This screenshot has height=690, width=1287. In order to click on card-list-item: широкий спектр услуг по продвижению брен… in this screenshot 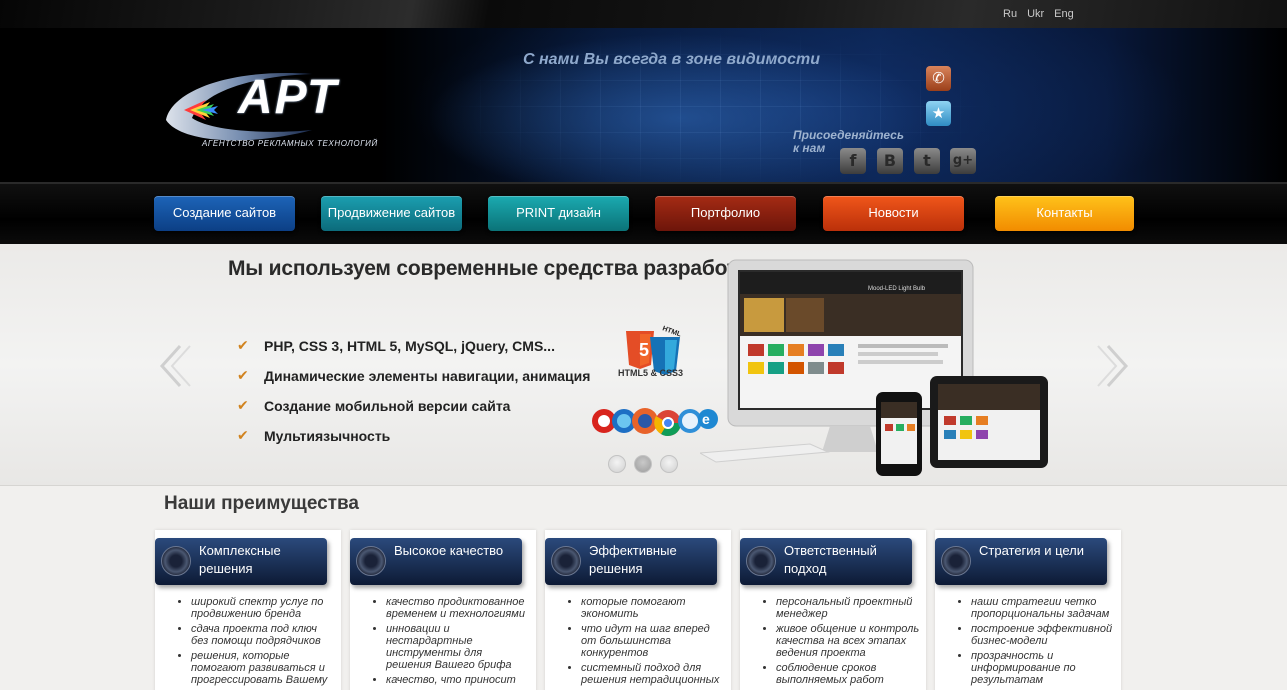, I will do `click(263, 608)`.